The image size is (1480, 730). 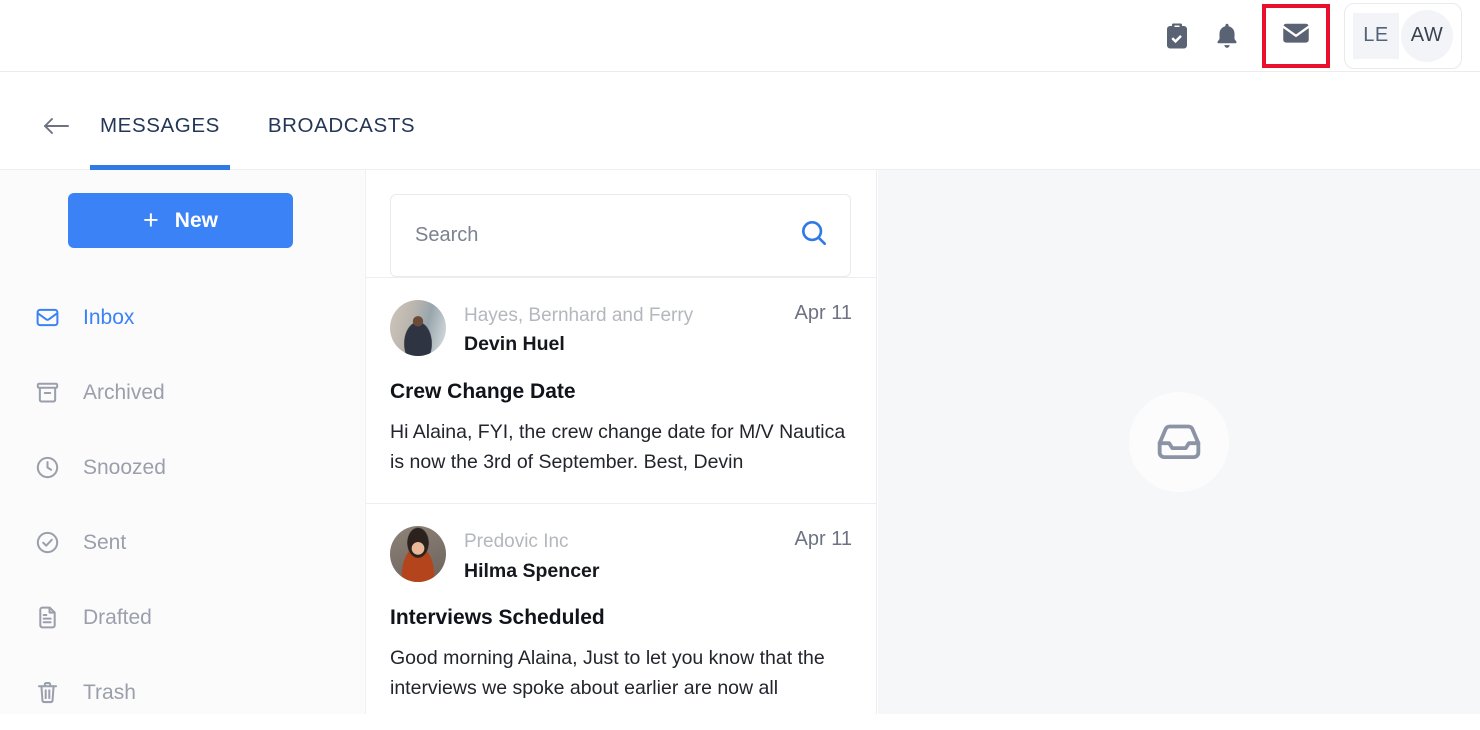 I want to click on sidebar-item-trash-label: Trash, so click(x=109, y=692).